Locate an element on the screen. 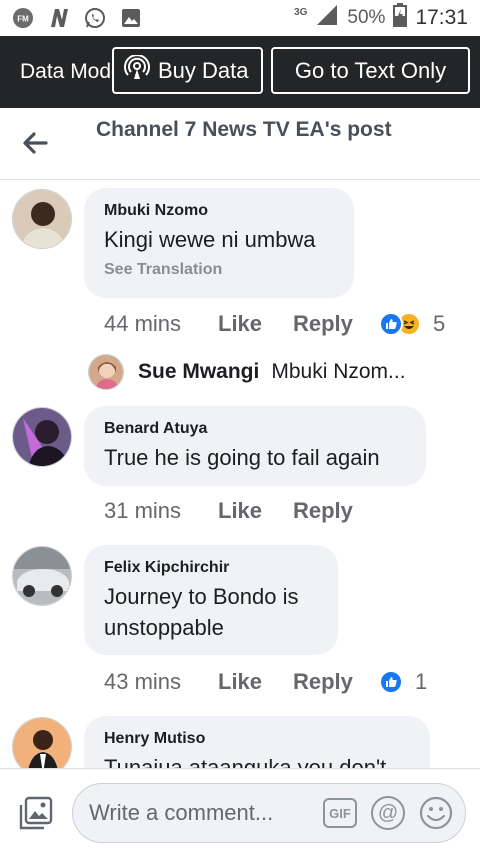 This screenshot has height=854, width=480. svg-text: FM is located at coordinates (23, 19).